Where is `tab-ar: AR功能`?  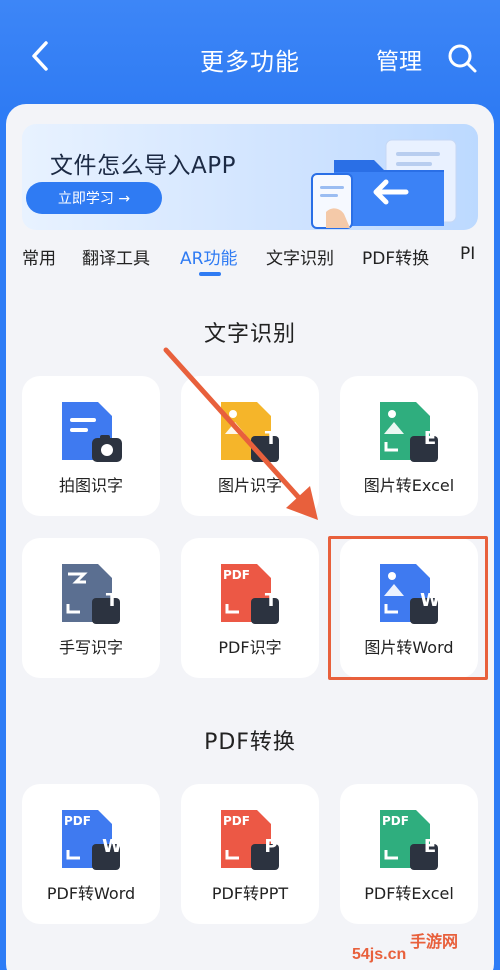 tab-ar: AR功能 is located at coordinates (208, 256).